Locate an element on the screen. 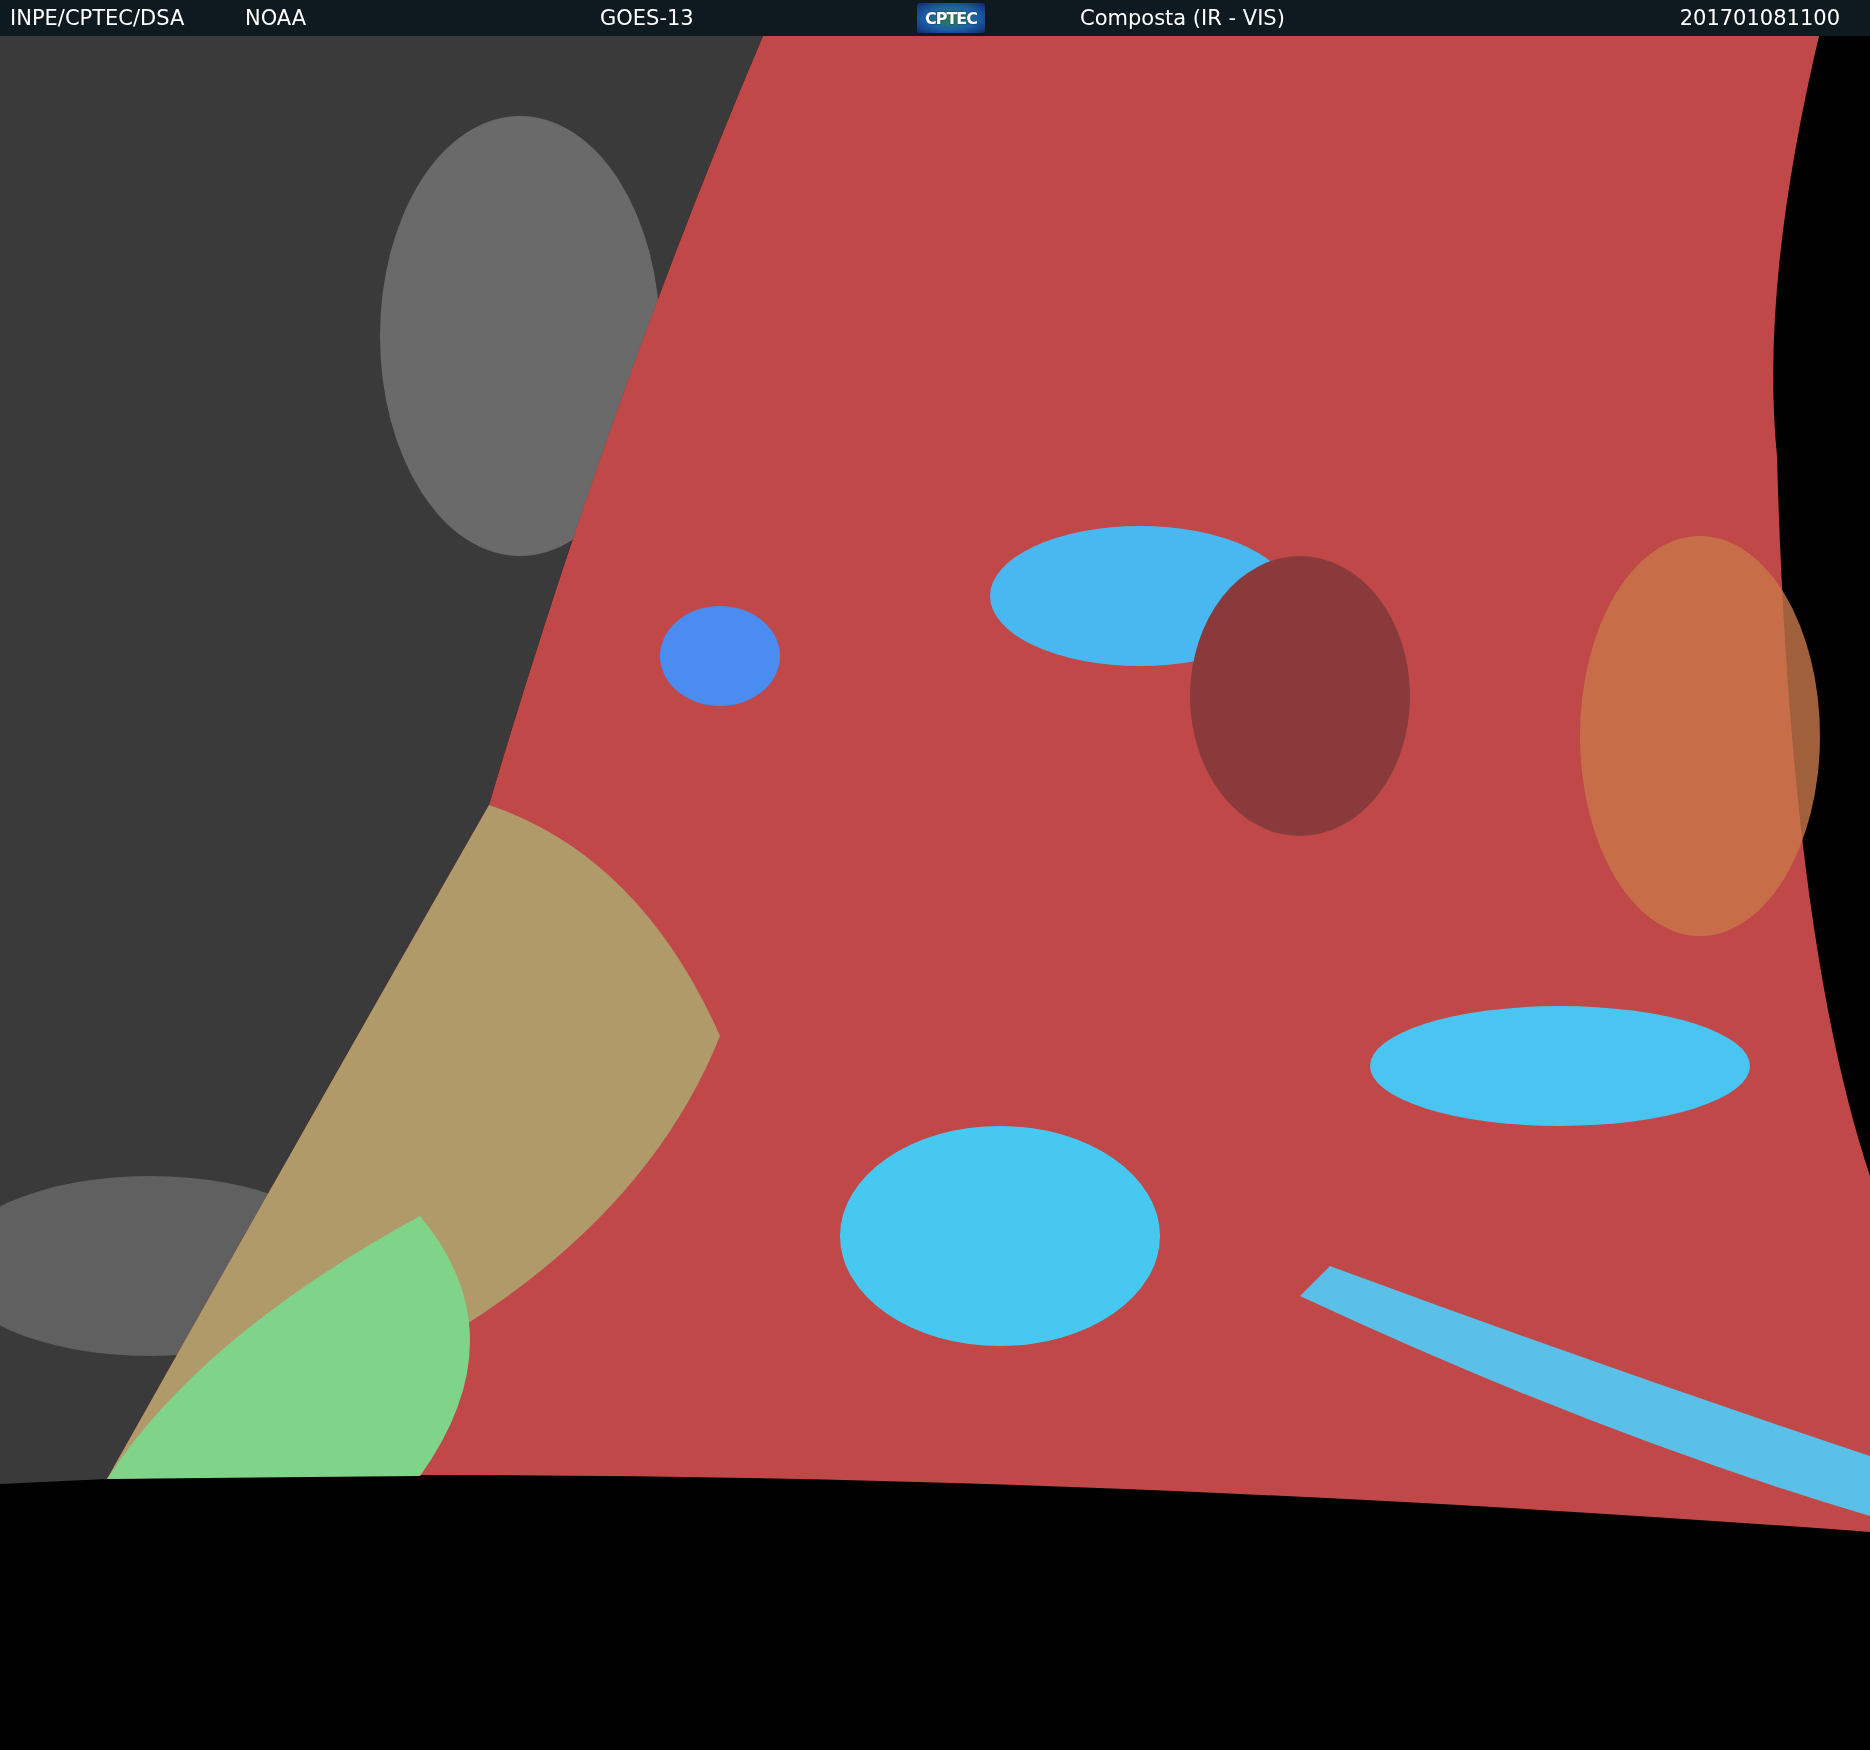 The height and width of the screenshot is (1750, 1870). logo: CPTEC is located at coordinates (951, 18).